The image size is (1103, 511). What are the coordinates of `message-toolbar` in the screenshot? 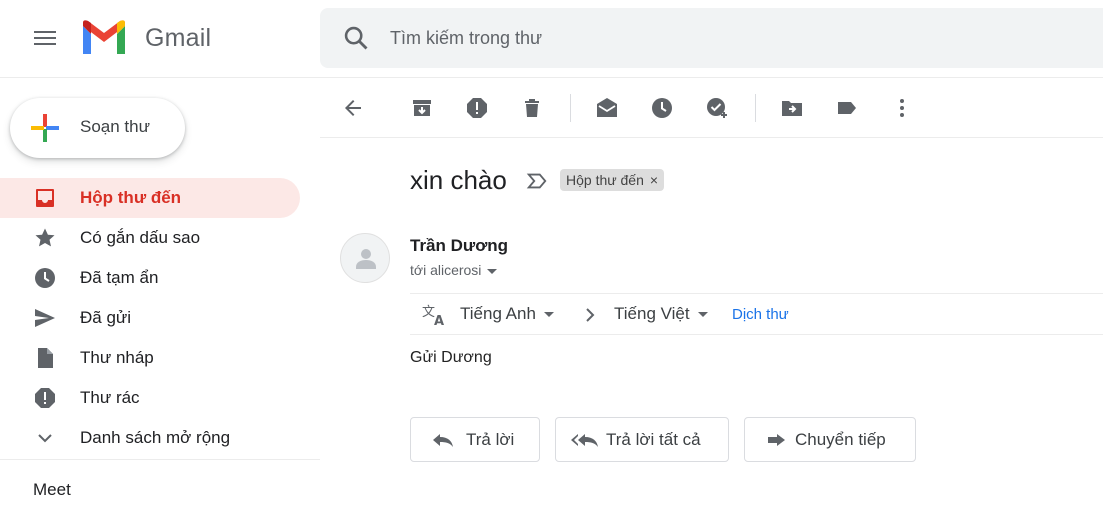 It's located at (711, 108).